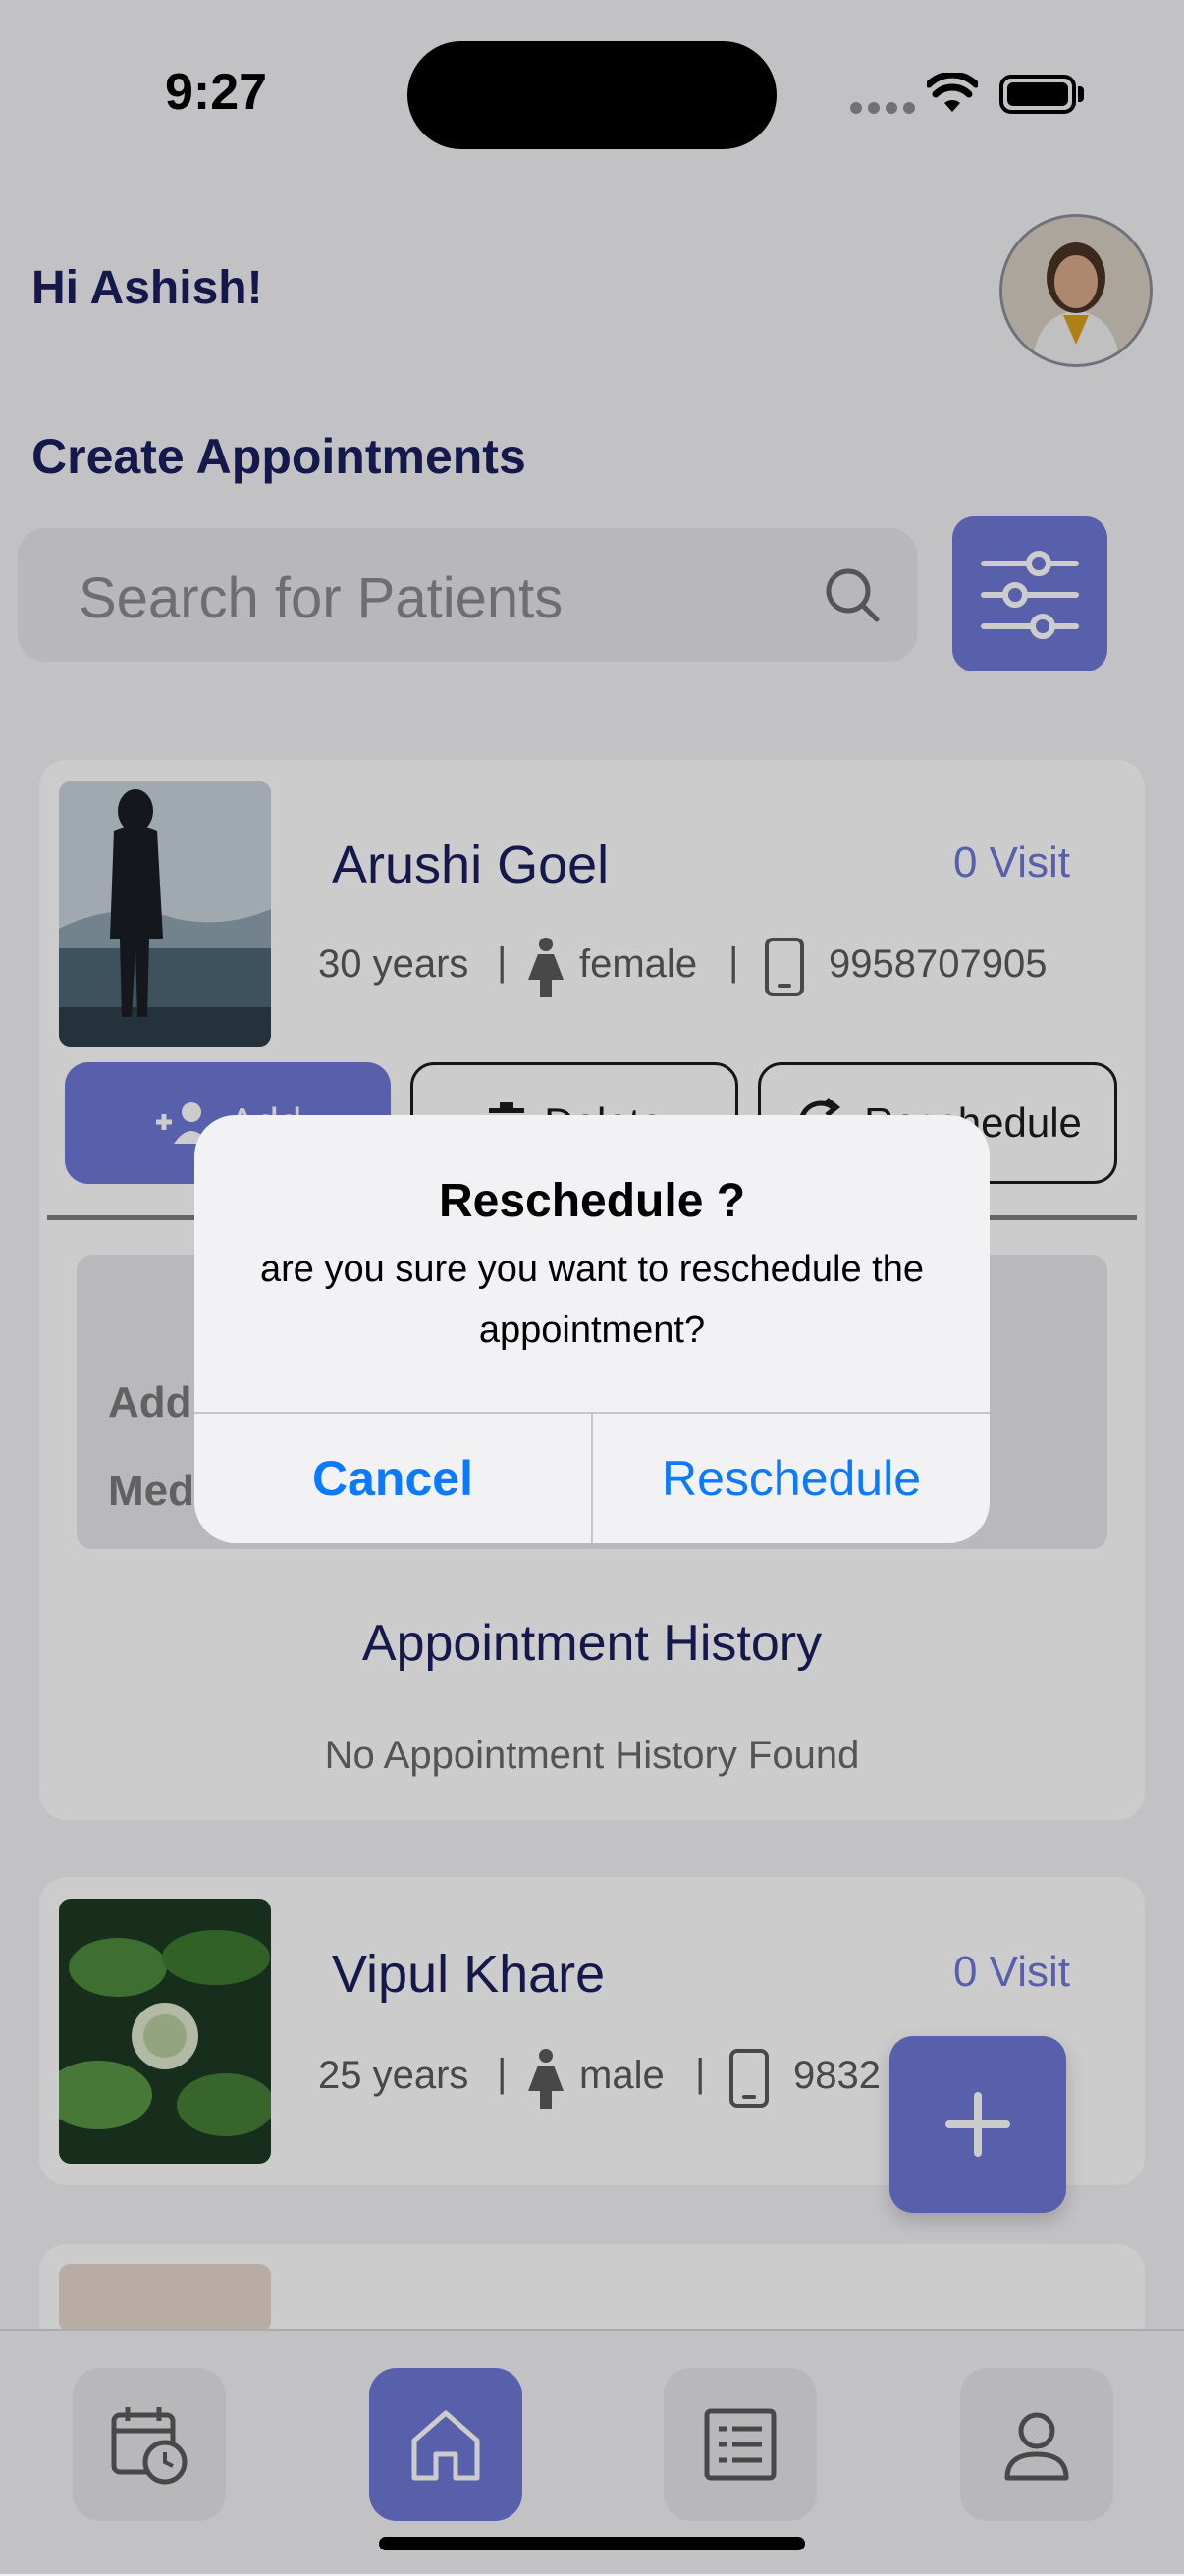 Image resolution: width=1184 pixels, height=2576 pixels. What do you see at coordinates (592, 1201) in the screenshot?
I see `alert-title: Reschedule ?` at bounding box center [592, 1201].